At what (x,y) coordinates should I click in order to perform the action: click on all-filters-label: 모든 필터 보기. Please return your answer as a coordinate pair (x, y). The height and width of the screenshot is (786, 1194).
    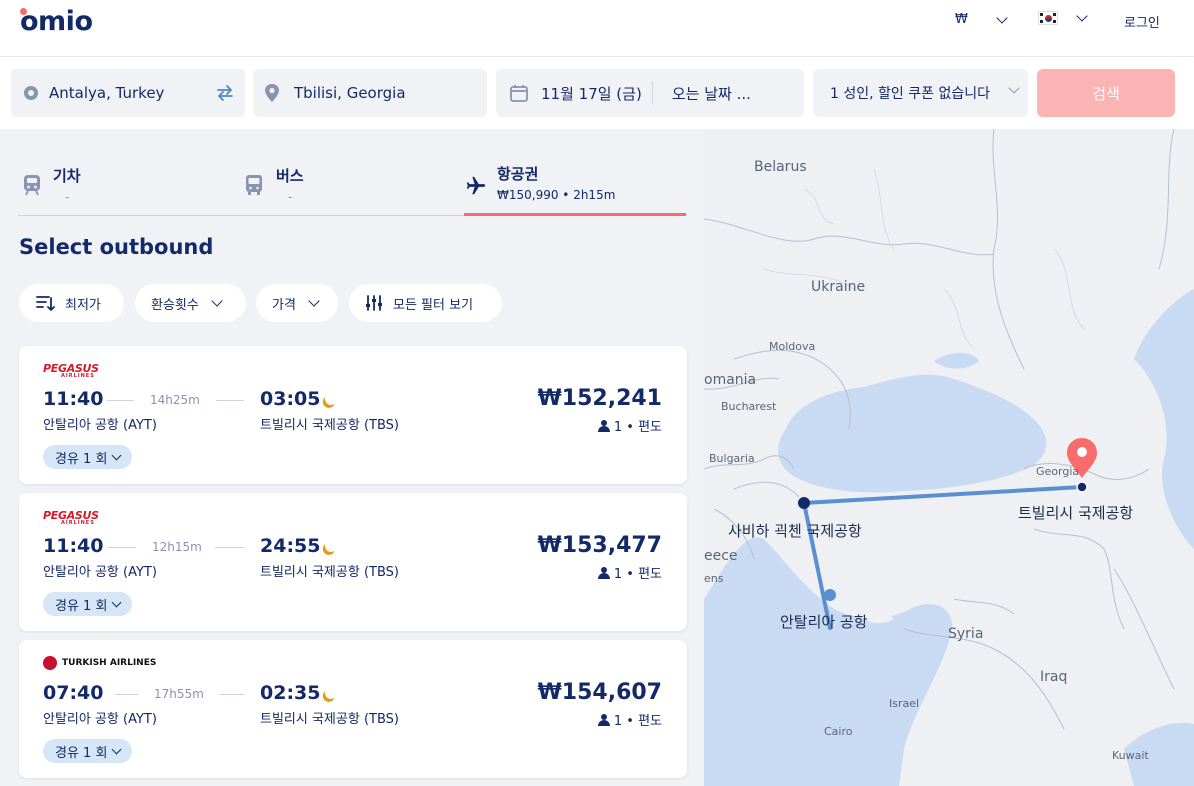
    Looking at the image, I should click on (433, 305).